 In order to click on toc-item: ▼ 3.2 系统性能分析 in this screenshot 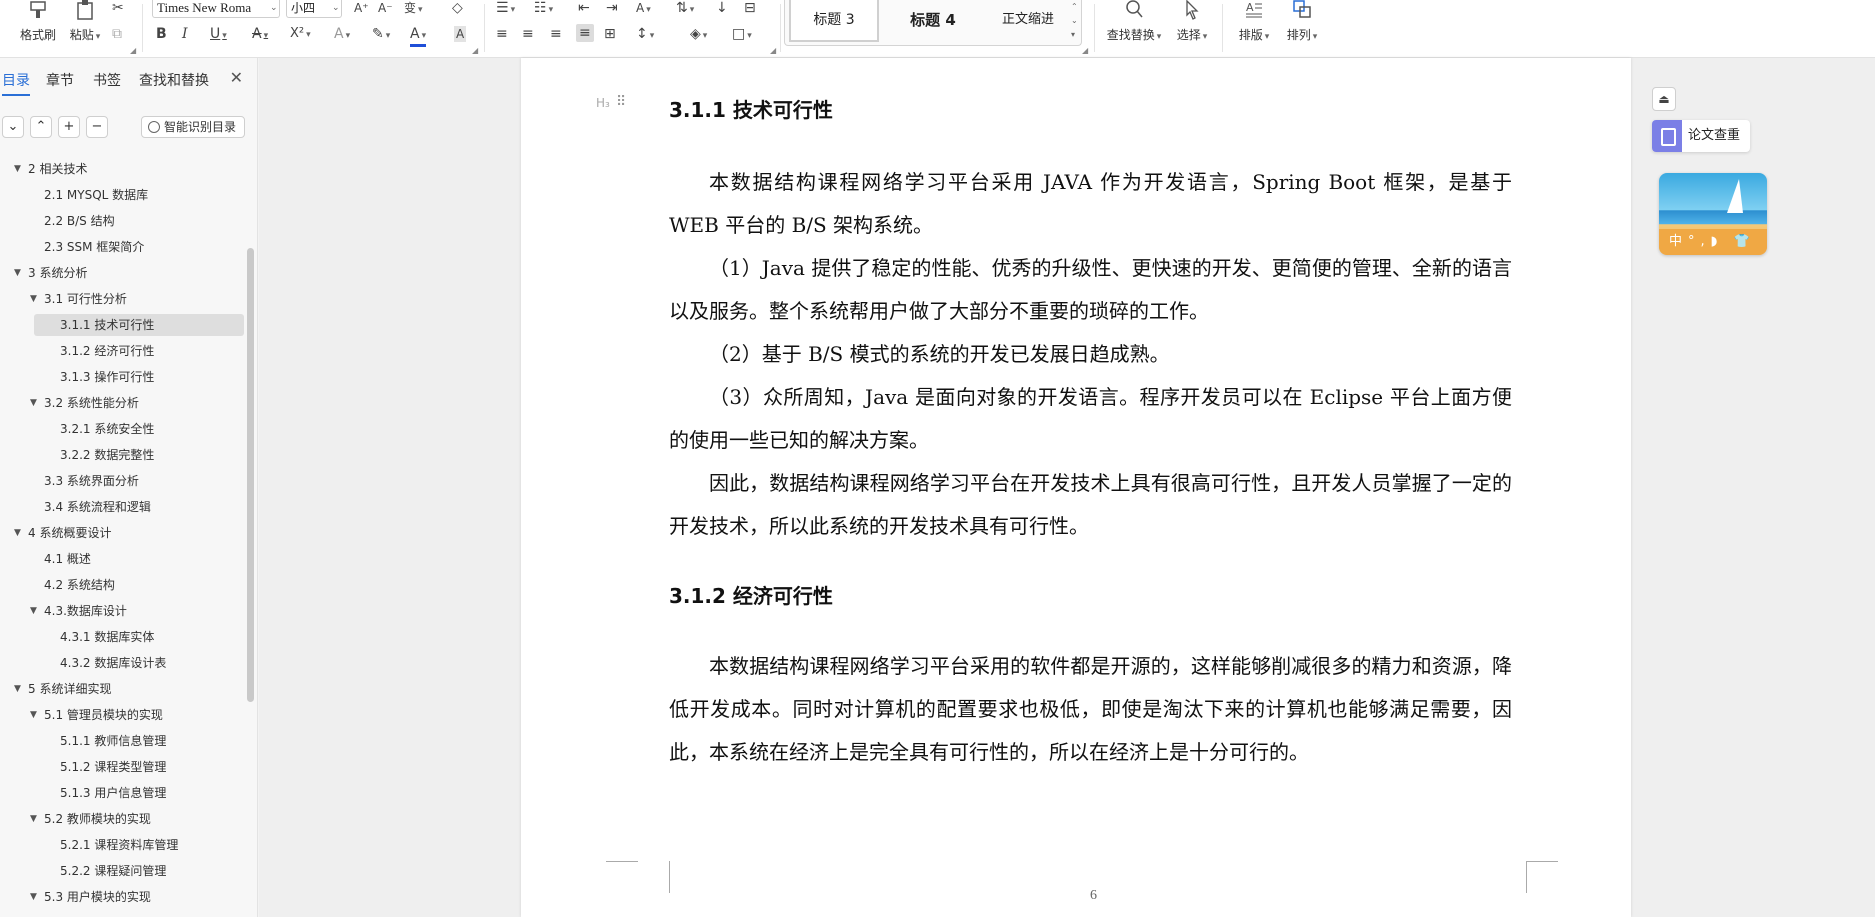, I will do `click(84, 403)`.